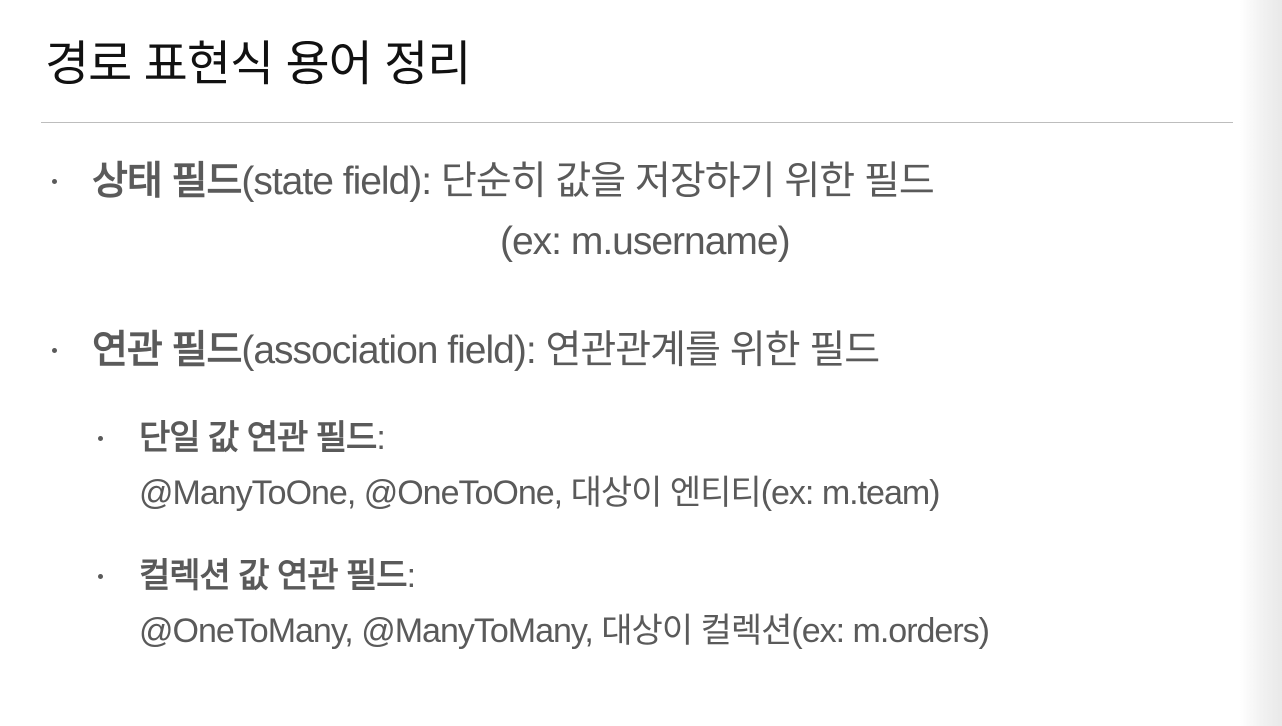  Describe the element at coordinates (677, 181) in the screenshot. I see `state-field-description: : 단순히 값을 저장하기 위한 필드` at that location.